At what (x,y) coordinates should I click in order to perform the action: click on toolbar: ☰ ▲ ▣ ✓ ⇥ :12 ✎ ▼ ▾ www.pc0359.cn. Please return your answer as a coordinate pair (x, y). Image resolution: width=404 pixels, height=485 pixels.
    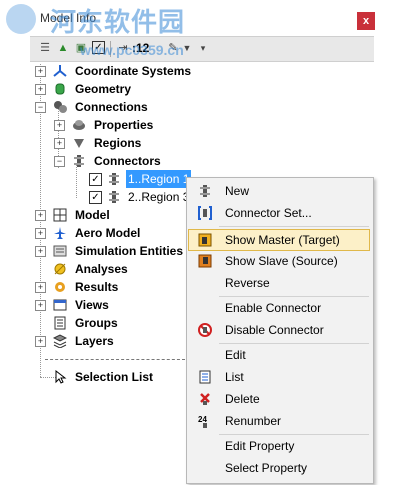
    Looking at the image, I should click on (202, 49).